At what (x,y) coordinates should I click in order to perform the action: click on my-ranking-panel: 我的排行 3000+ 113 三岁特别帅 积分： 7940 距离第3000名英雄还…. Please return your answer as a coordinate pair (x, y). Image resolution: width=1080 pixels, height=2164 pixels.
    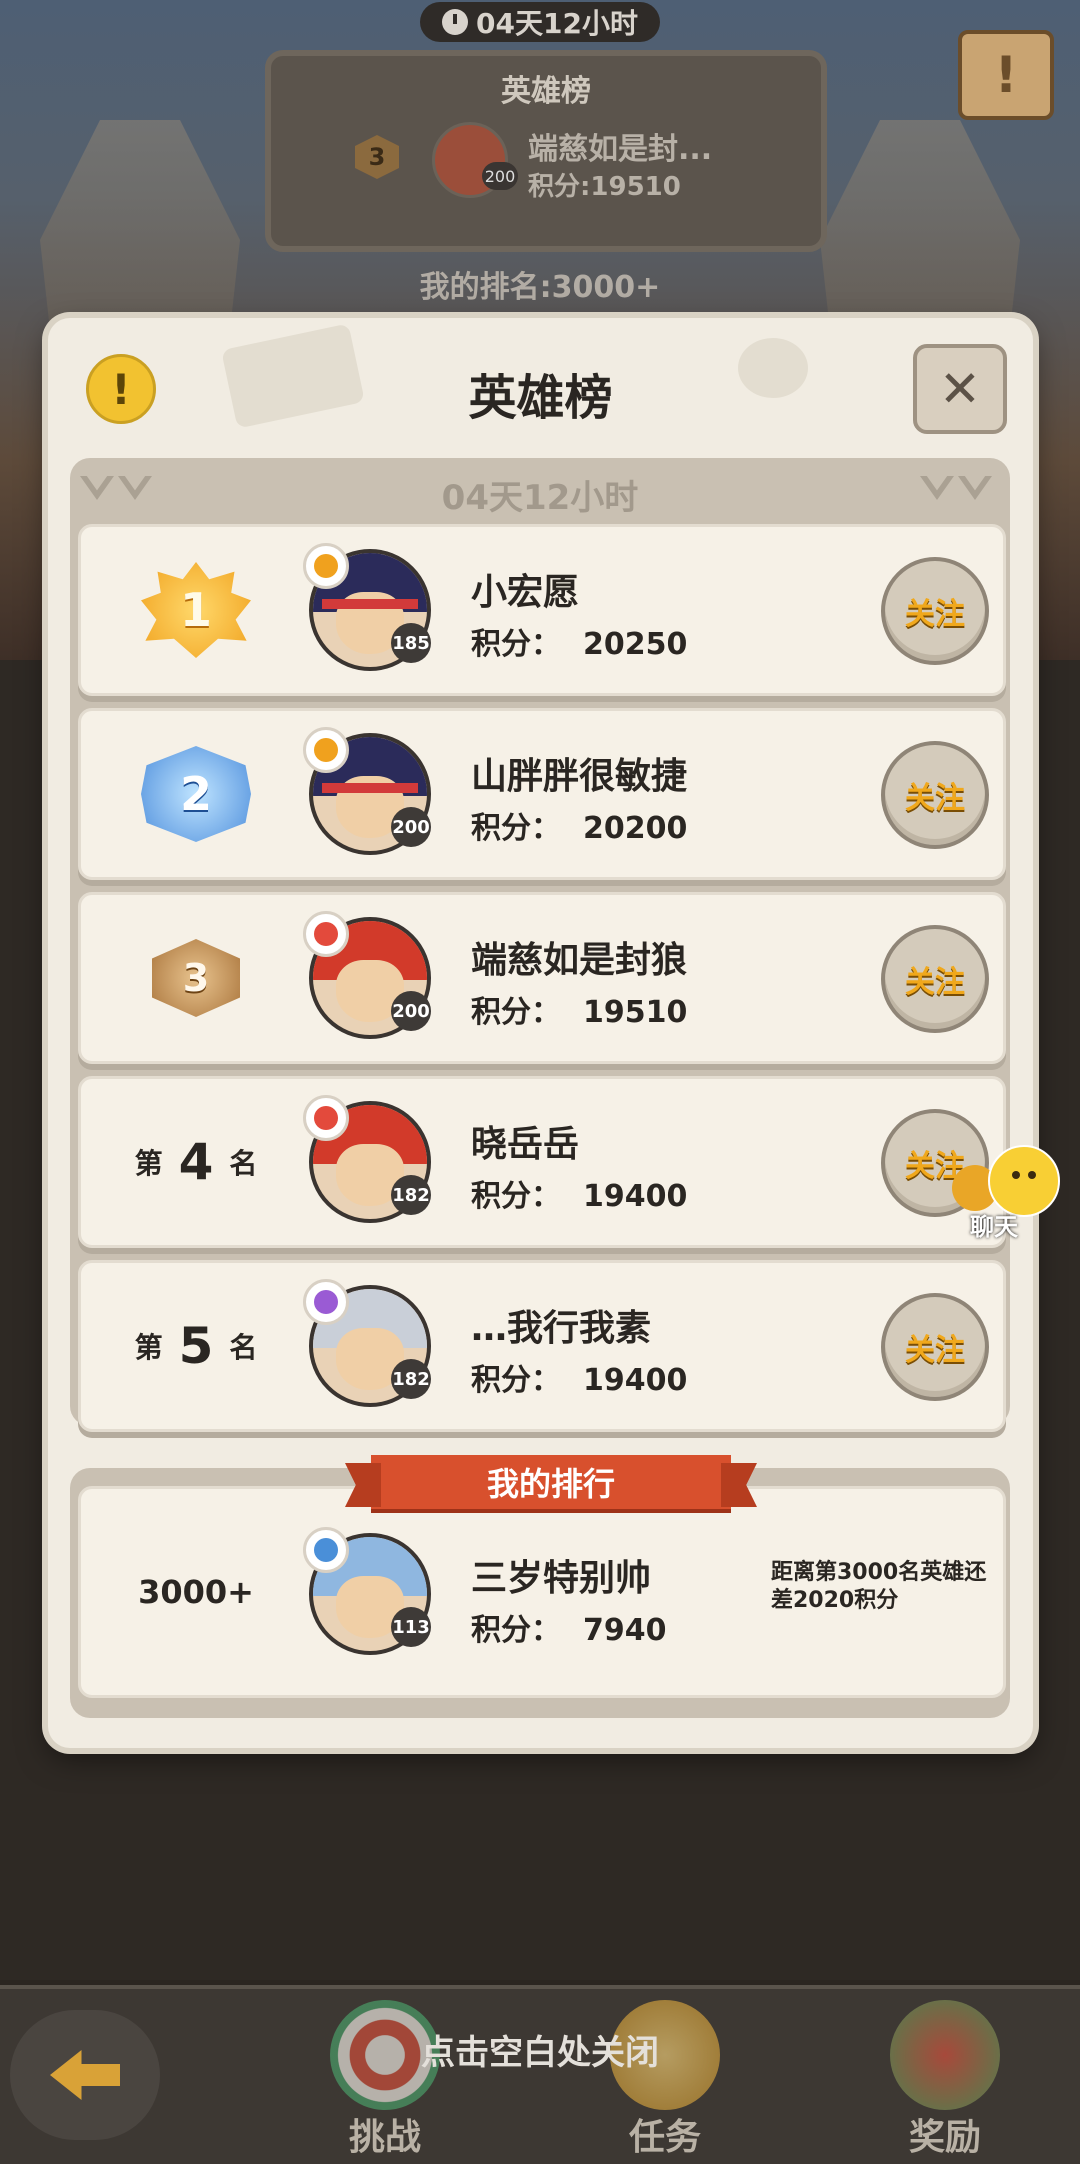
    Looking at the image, I should click on (540, 1586).